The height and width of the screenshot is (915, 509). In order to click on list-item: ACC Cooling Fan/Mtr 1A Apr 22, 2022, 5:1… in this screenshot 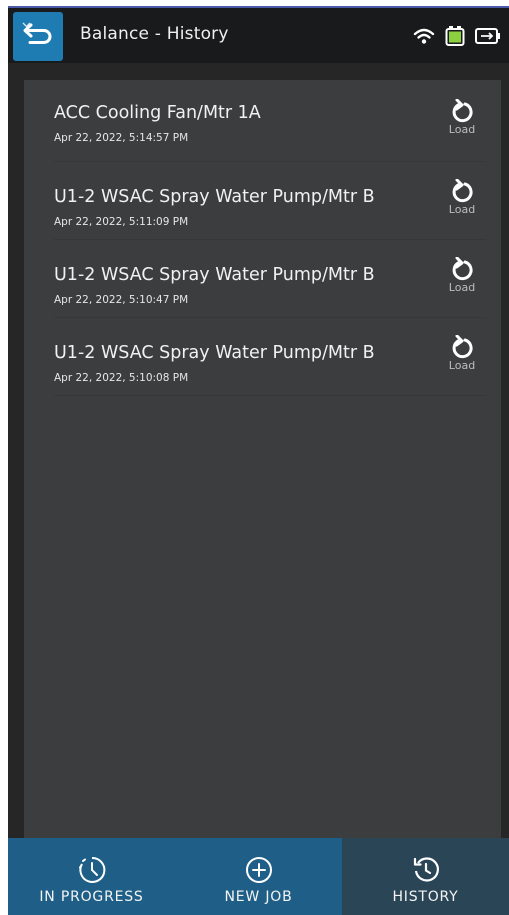, I will do `click(270, 121)`.